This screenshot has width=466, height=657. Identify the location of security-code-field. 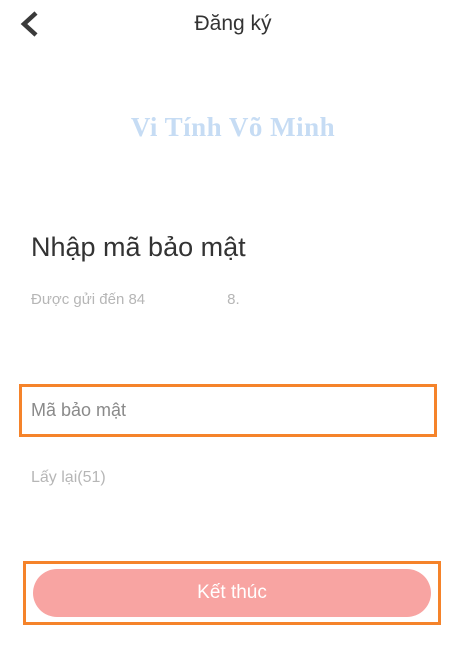
(228, 410).